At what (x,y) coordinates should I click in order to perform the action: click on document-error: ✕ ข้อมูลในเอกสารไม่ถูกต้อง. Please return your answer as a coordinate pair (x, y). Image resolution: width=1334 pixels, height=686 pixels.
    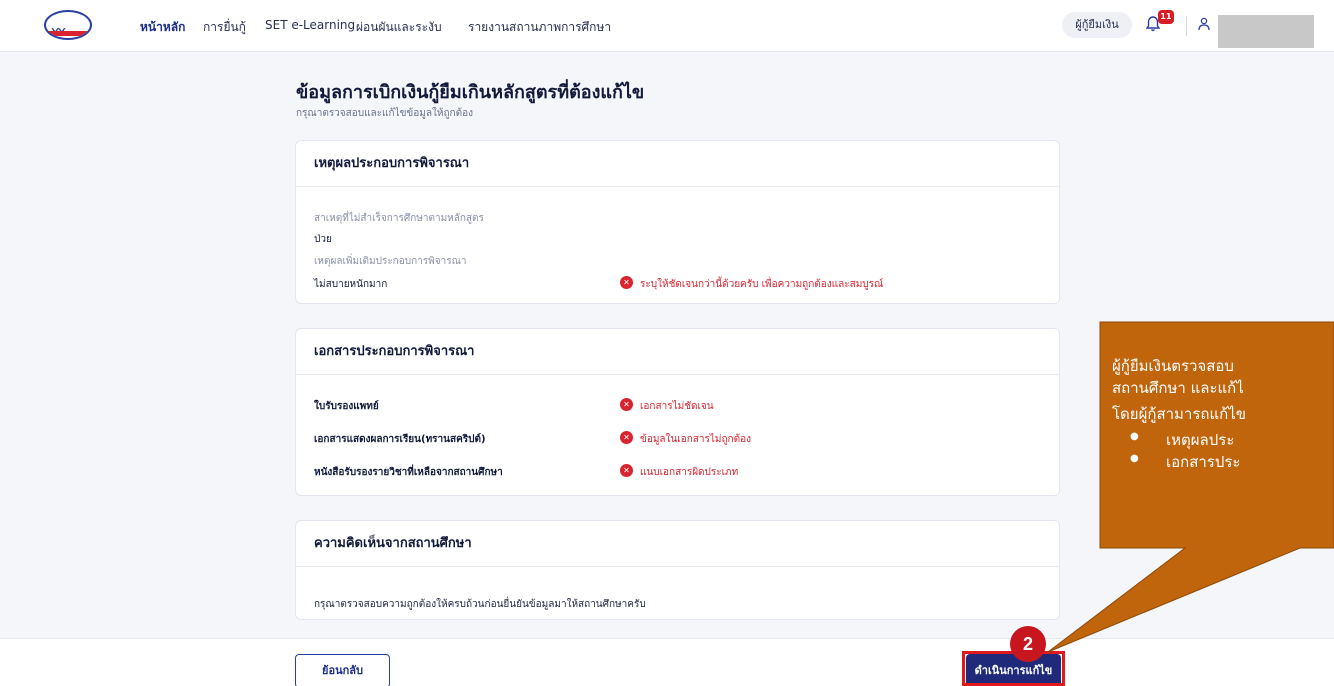
    Looking at the image, I should click on (685, 439).